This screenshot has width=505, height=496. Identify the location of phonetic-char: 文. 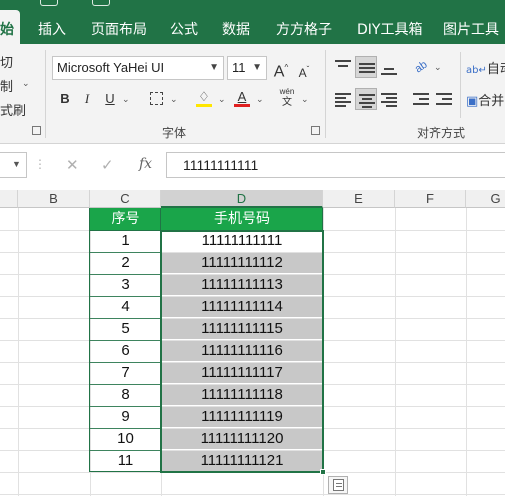
(287, 102).